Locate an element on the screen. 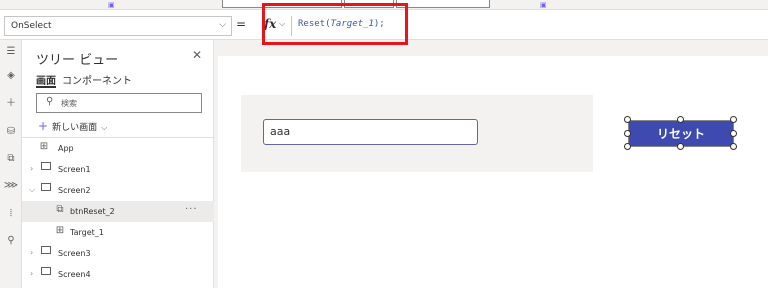  new-screen-button: + 新しい画面 ⌵ is located at coordinates (72, 126).